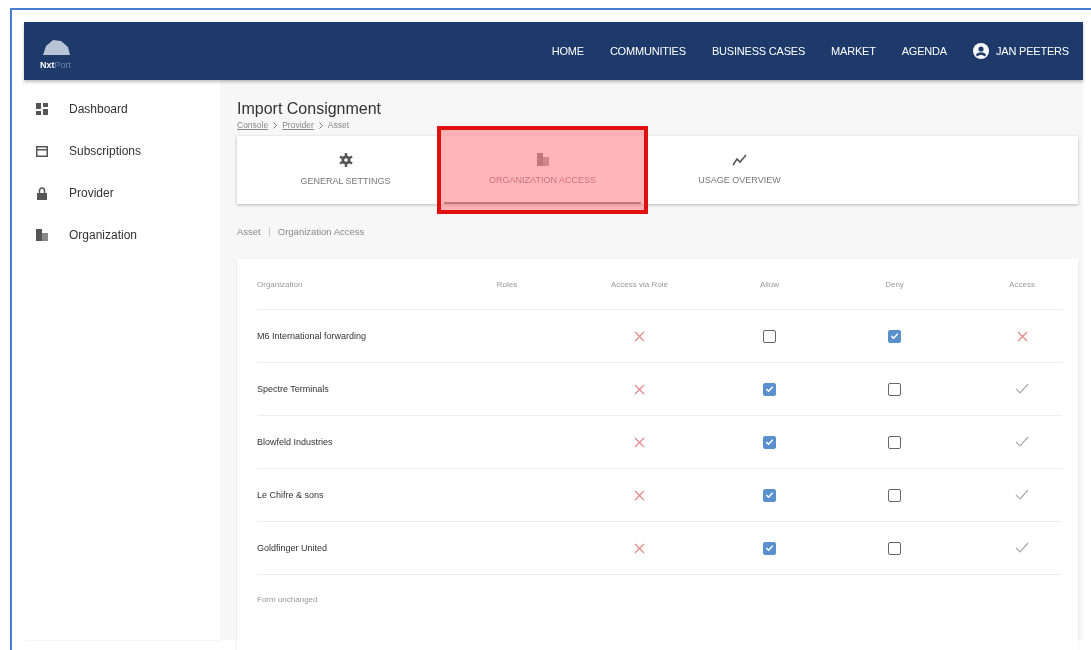 This screenshot has width=1091, height=650. What do you see at coordinates (42, 109) in the screenshot?
I see `dashboard-icon` at bounding box center [42, 109].